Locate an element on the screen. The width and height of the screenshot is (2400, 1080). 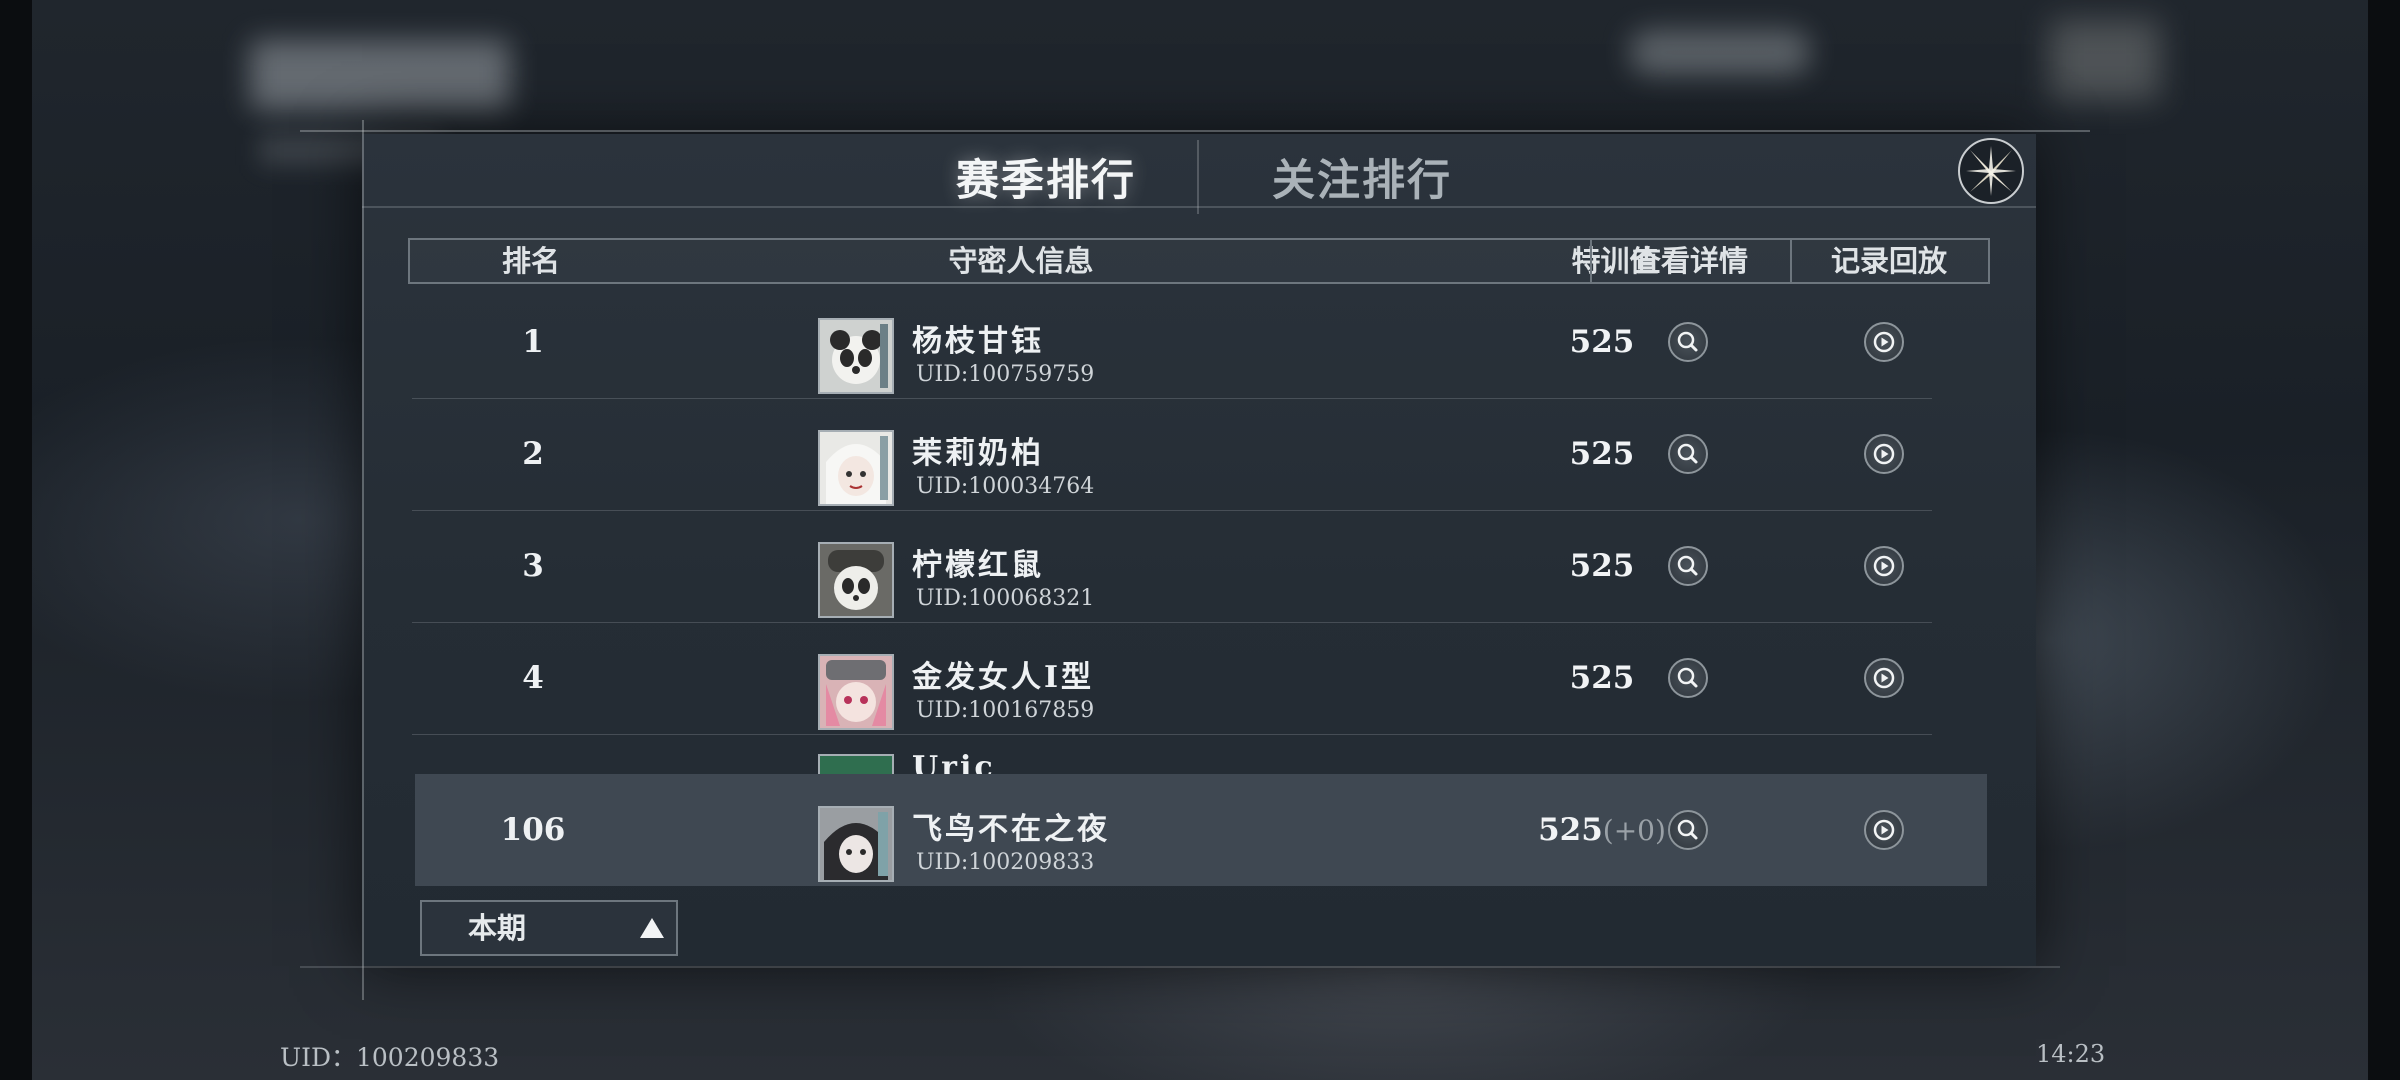
header-view-details: 查看详情 is located at coordinates (1689, 261).